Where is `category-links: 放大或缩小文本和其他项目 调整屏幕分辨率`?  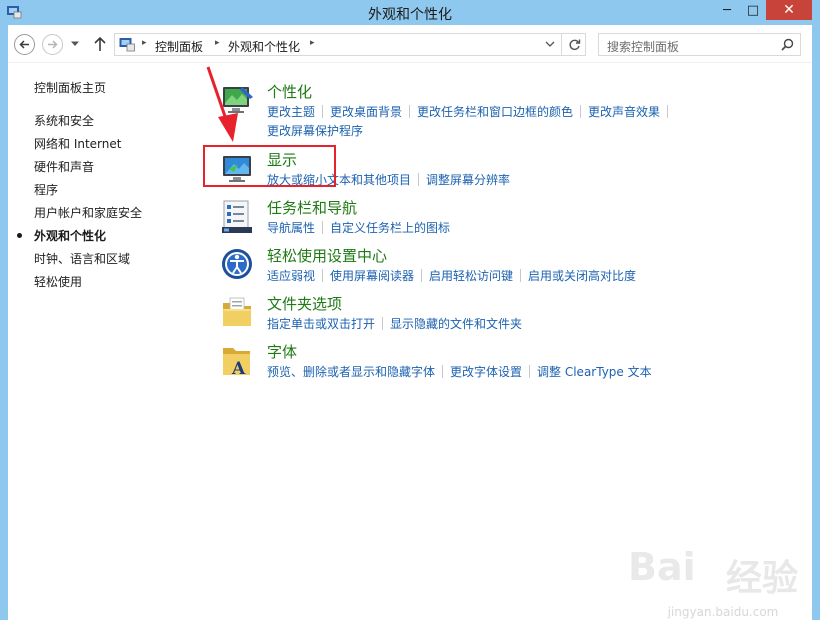
category-links: 放大或缩小文本和其他项目 调整屏幕分辨率 is located at coordinates (507, 180).